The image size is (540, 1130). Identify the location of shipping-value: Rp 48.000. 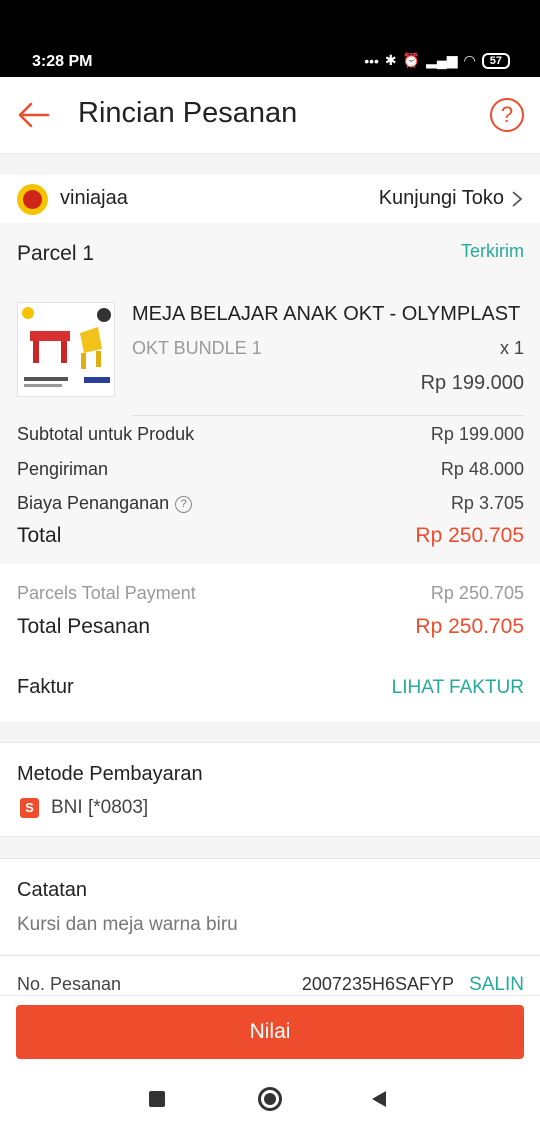
(482, 469).